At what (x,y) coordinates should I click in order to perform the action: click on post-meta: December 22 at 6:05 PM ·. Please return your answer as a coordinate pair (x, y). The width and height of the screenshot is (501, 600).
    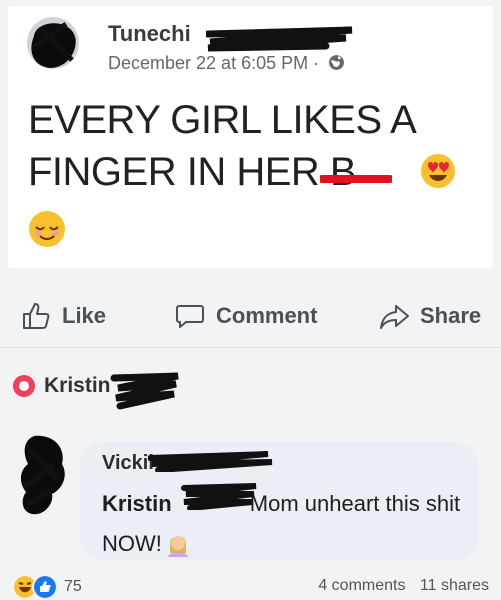
    Looking at the image, I should click on (226, 63).